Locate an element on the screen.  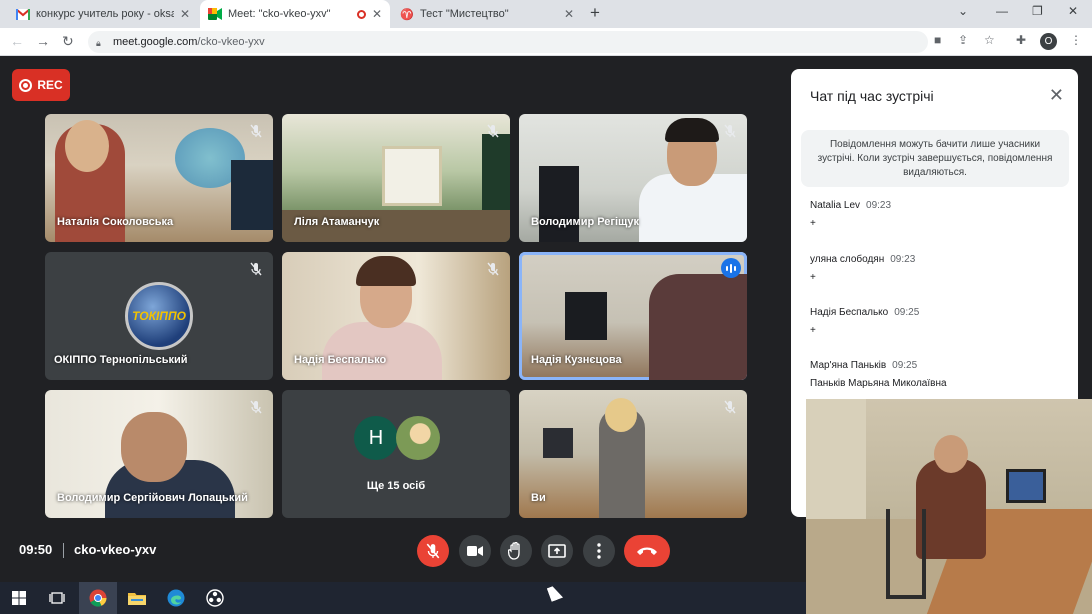
url-host: meet.google.com is located at coordinates (155, 42).